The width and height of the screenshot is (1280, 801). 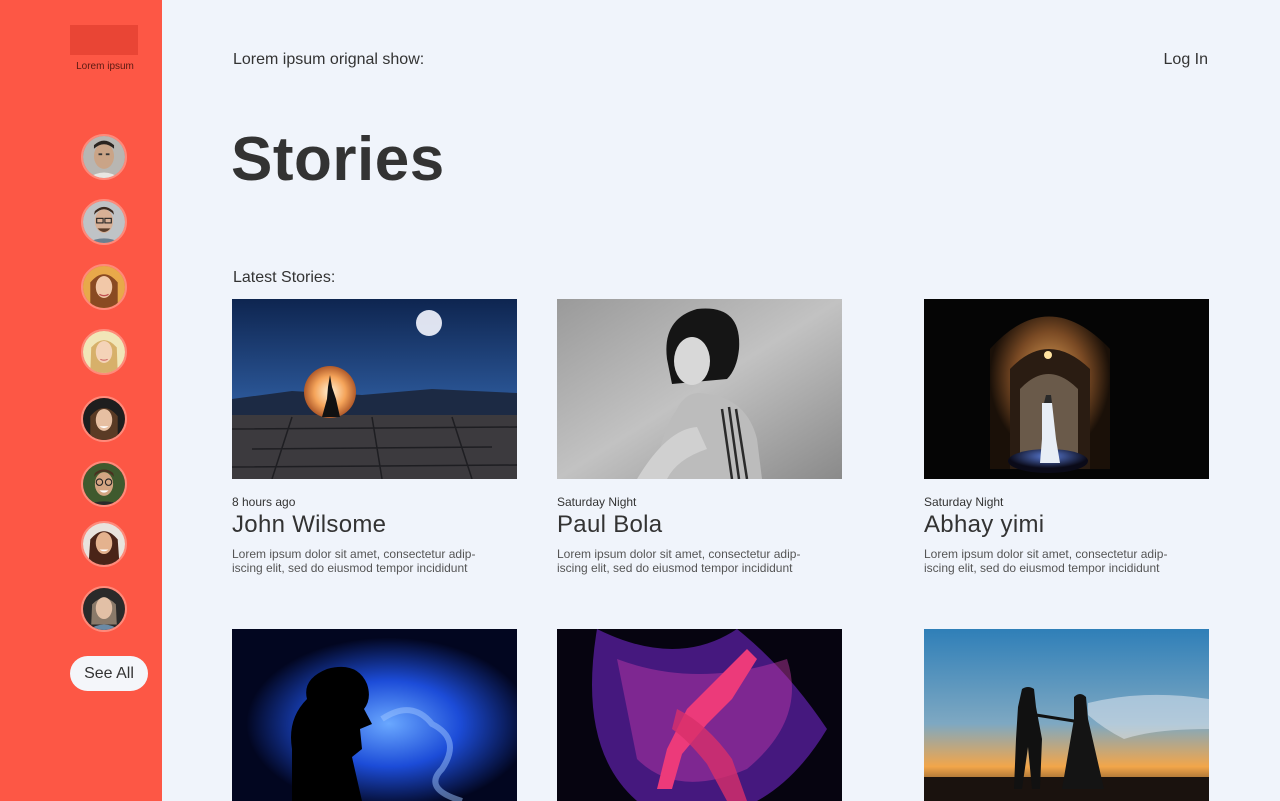 I want to click on sidebar: Lorem ipsum See All, so click(x=81, y=400).